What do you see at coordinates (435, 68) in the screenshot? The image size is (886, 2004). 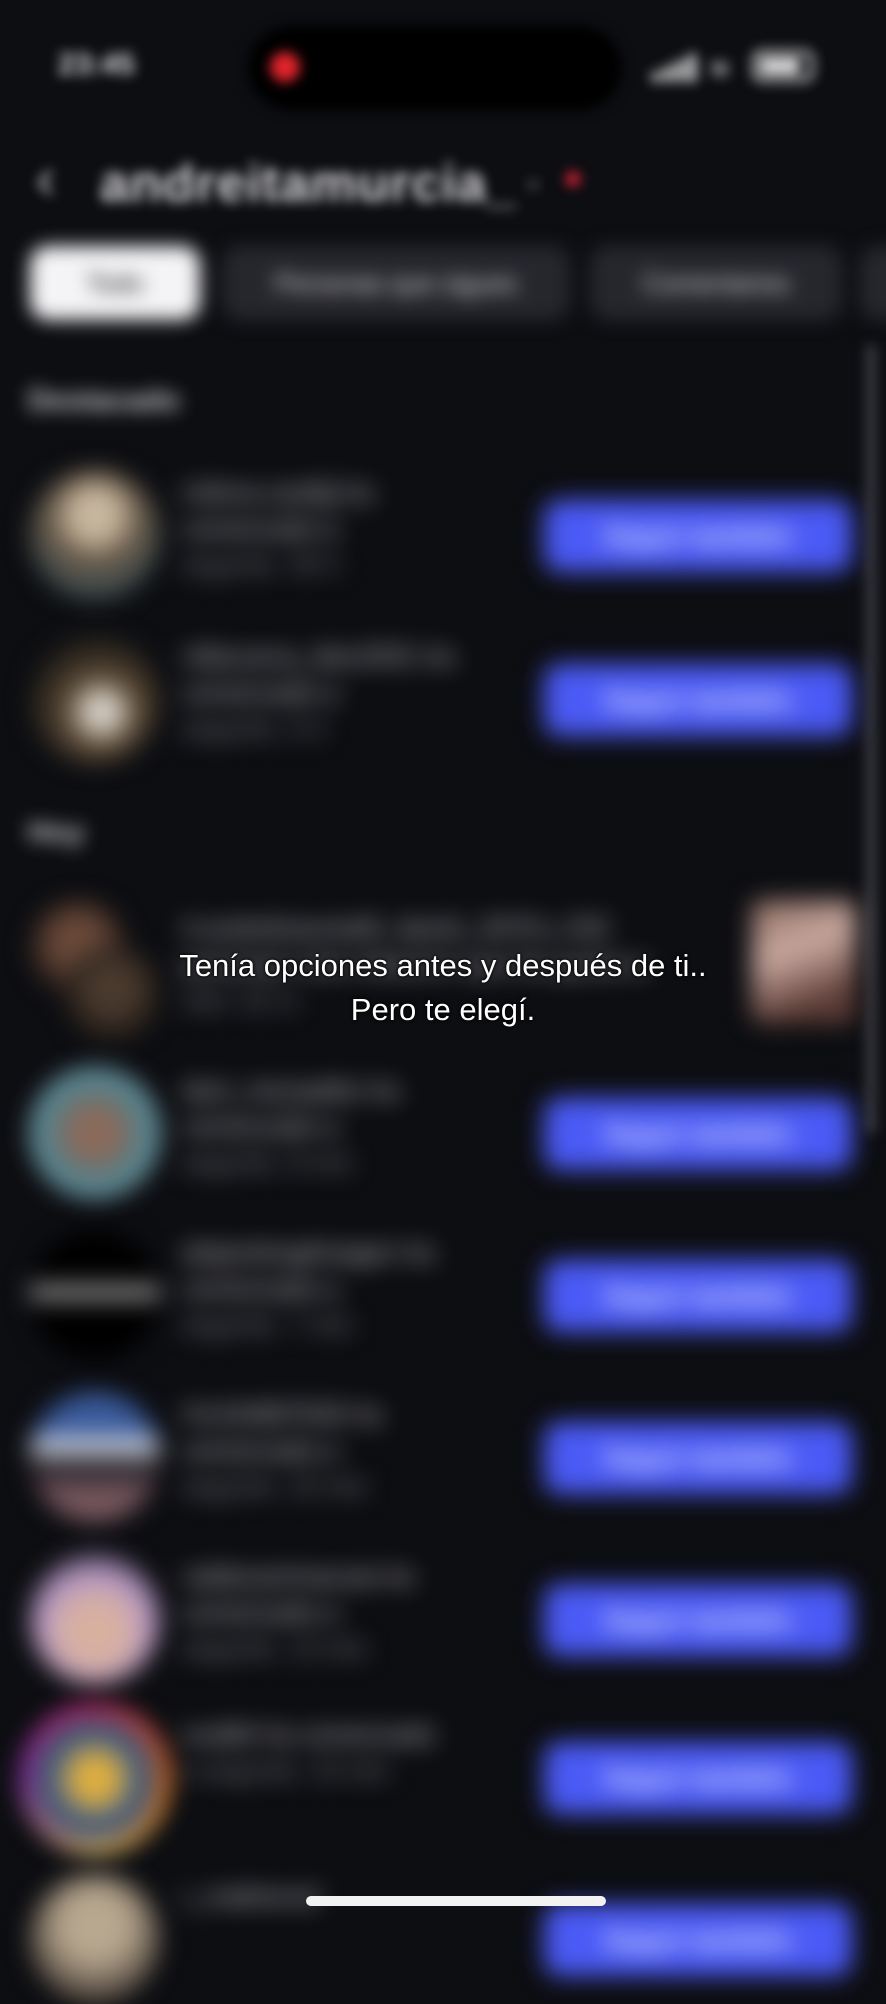 I see `dynamic-island` at bounding box center [435, 68].